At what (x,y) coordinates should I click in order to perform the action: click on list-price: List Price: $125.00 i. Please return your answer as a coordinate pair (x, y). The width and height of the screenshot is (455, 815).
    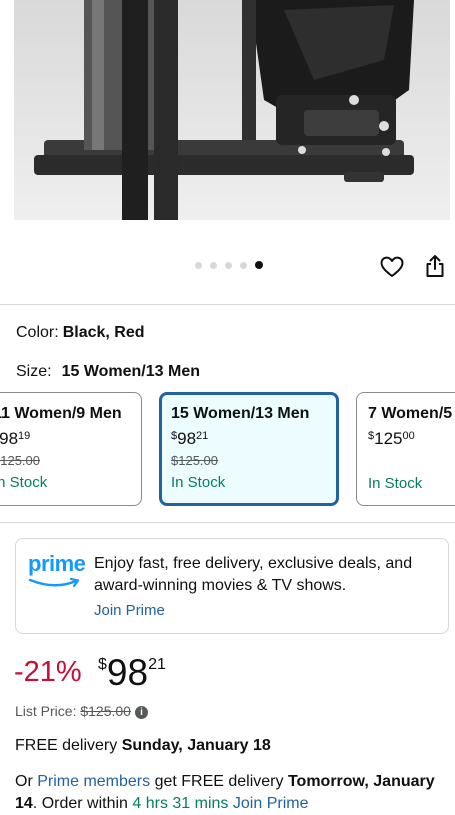
    Looking at the image, I should click on (81, 711).